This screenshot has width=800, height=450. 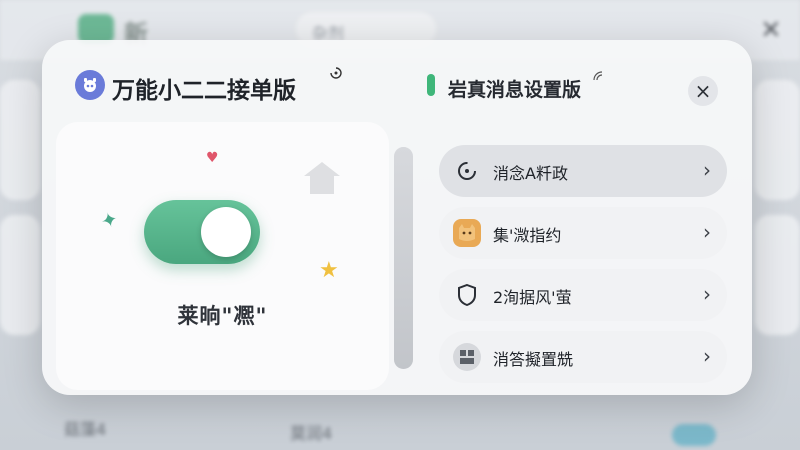 What do you see at coordinates (467, 295) in the screenshot?
I see `shield-icon` at bounding box center [467, 295].